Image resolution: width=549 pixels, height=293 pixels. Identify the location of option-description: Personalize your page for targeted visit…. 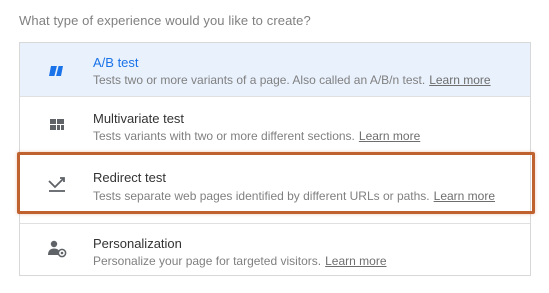
(240, 261).